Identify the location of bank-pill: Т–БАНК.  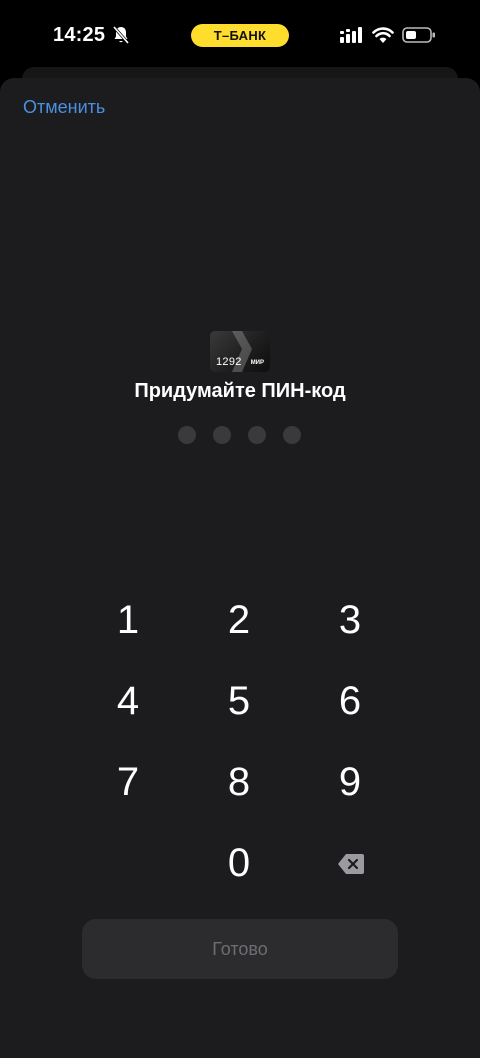
(240, 35).